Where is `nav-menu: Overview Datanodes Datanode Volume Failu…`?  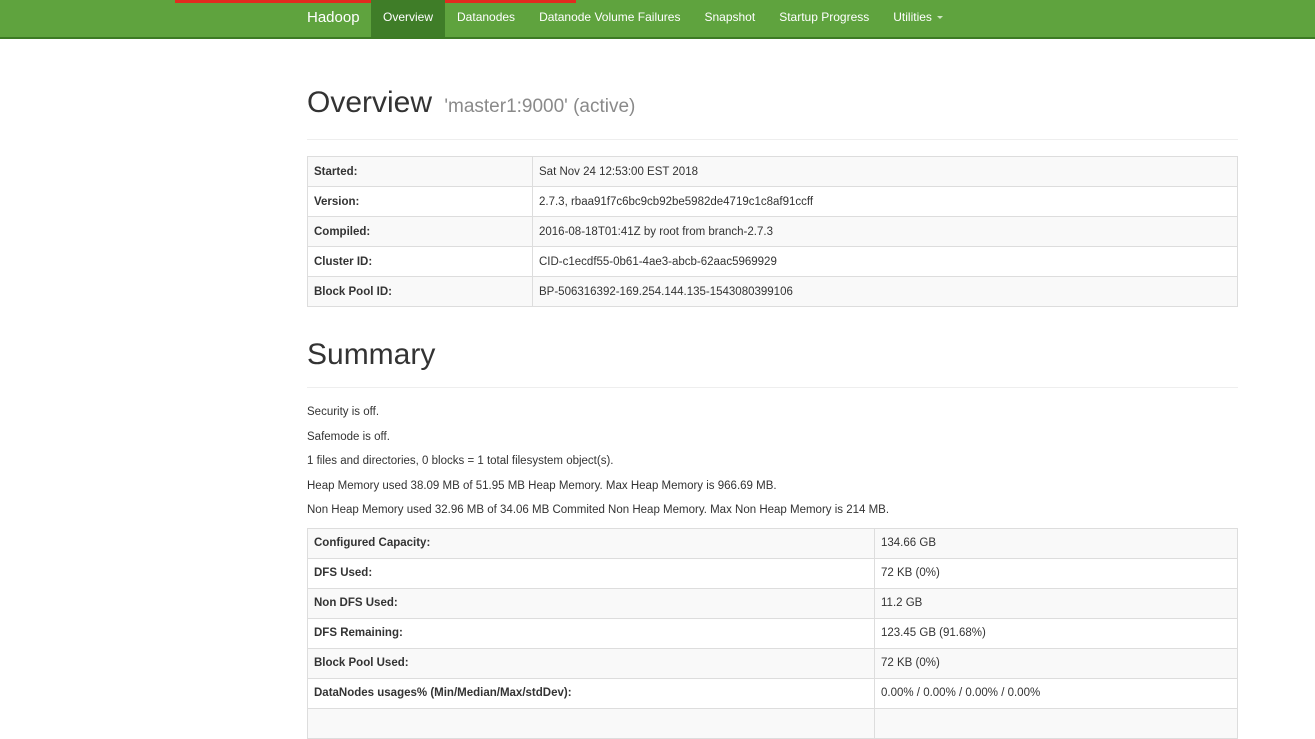 nav-menu: Overview Datanodes Datanode Volume Failu… is located at coordinates (663, 18).